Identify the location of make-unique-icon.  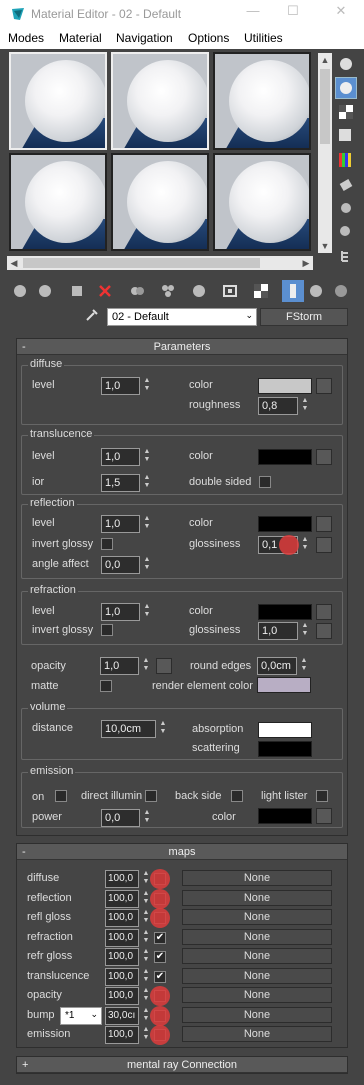
(168, 291).